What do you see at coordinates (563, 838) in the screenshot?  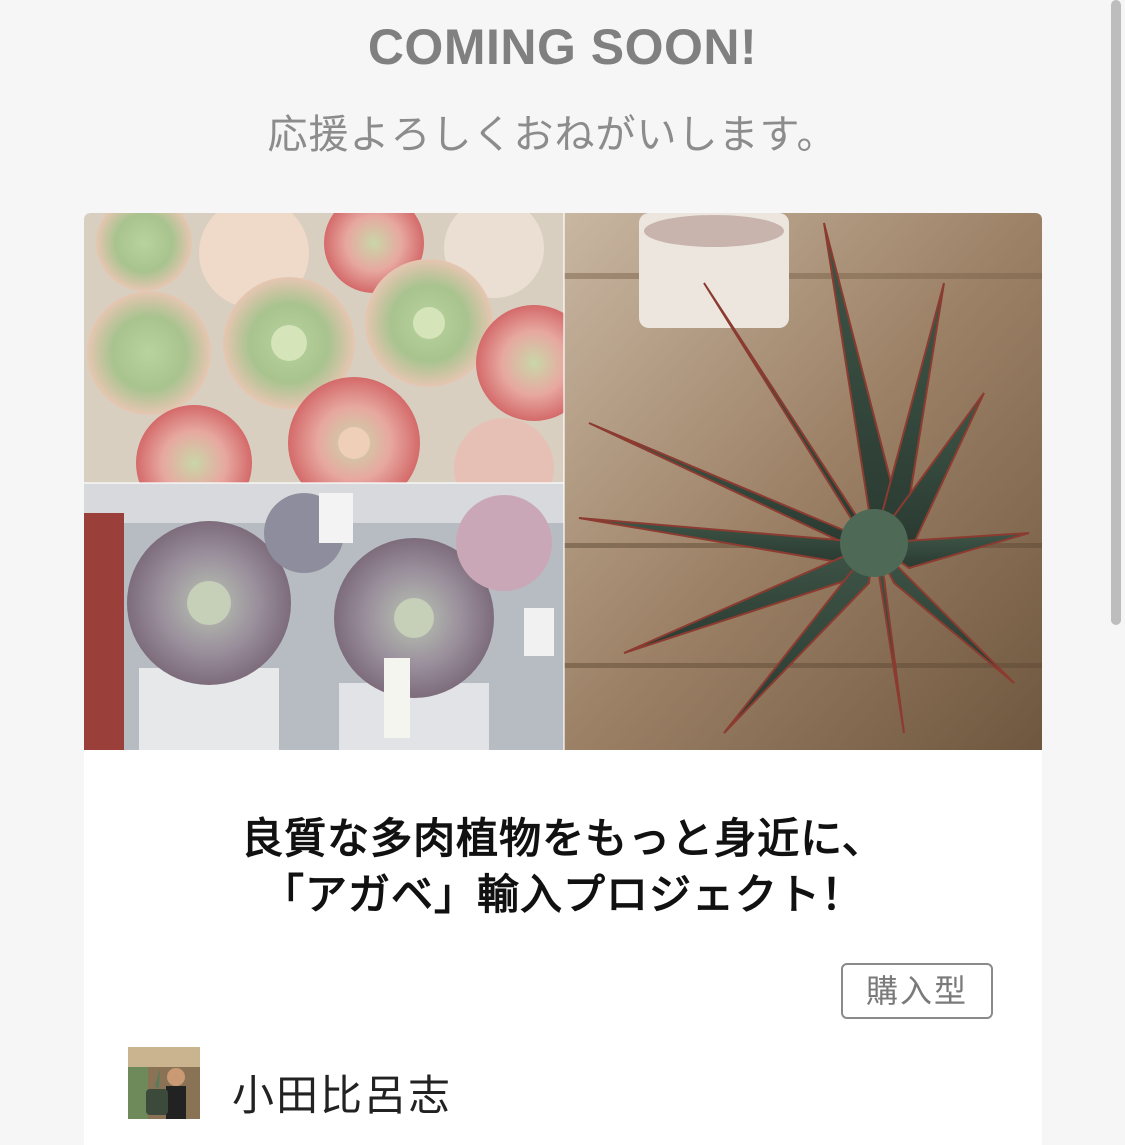 I see `project-title-line-1: 良質な多肉植物をもっと身近に、` at bounding box center [563, 838].